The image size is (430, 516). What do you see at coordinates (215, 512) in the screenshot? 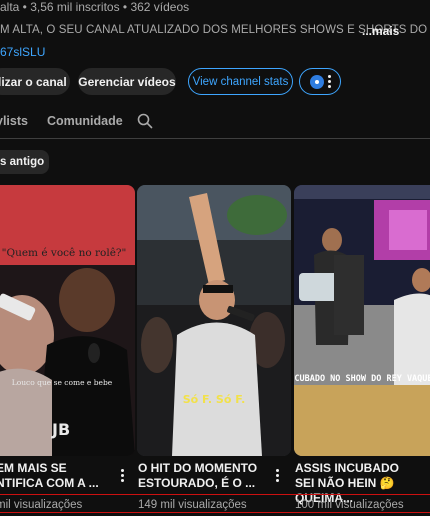
I see `red-rule-bottom` at bounding box center [215, 512].